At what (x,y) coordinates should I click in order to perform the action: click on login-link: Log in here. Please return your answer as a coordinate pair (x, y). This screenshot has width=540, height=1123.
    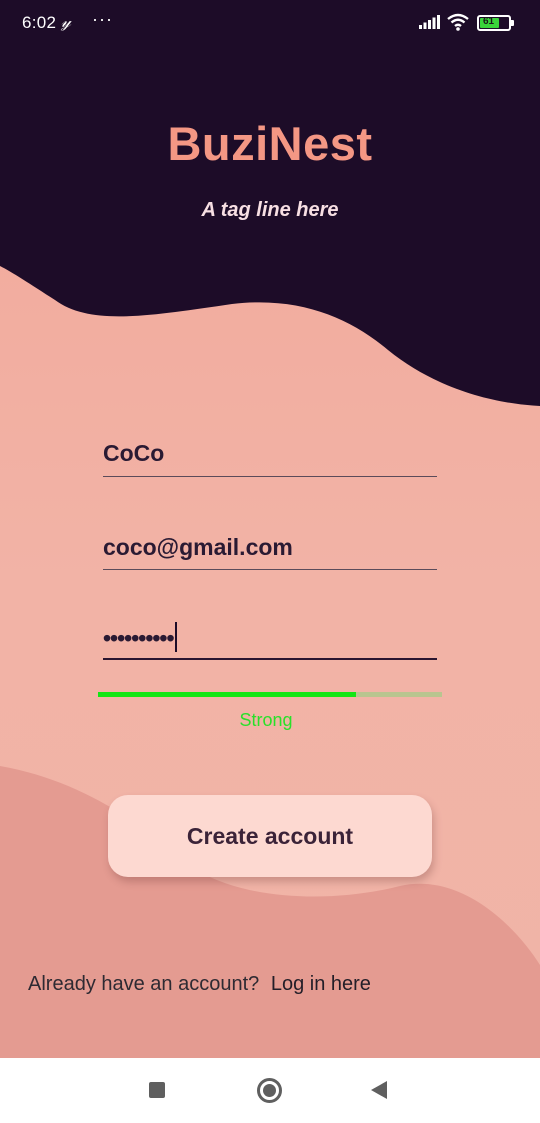
    Looking at the image, I should click on (321, 984).